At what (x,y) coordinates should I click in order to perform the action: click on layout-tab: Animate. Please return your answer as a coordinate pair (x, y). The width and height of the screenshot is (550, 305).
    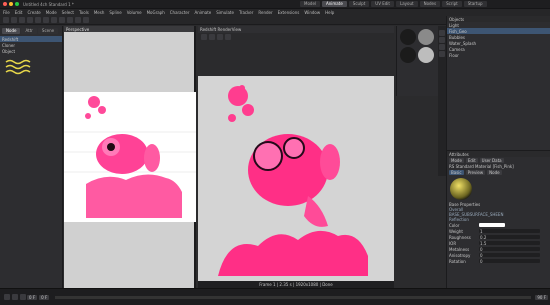
    Looking at the image, I should click on (334, 4).